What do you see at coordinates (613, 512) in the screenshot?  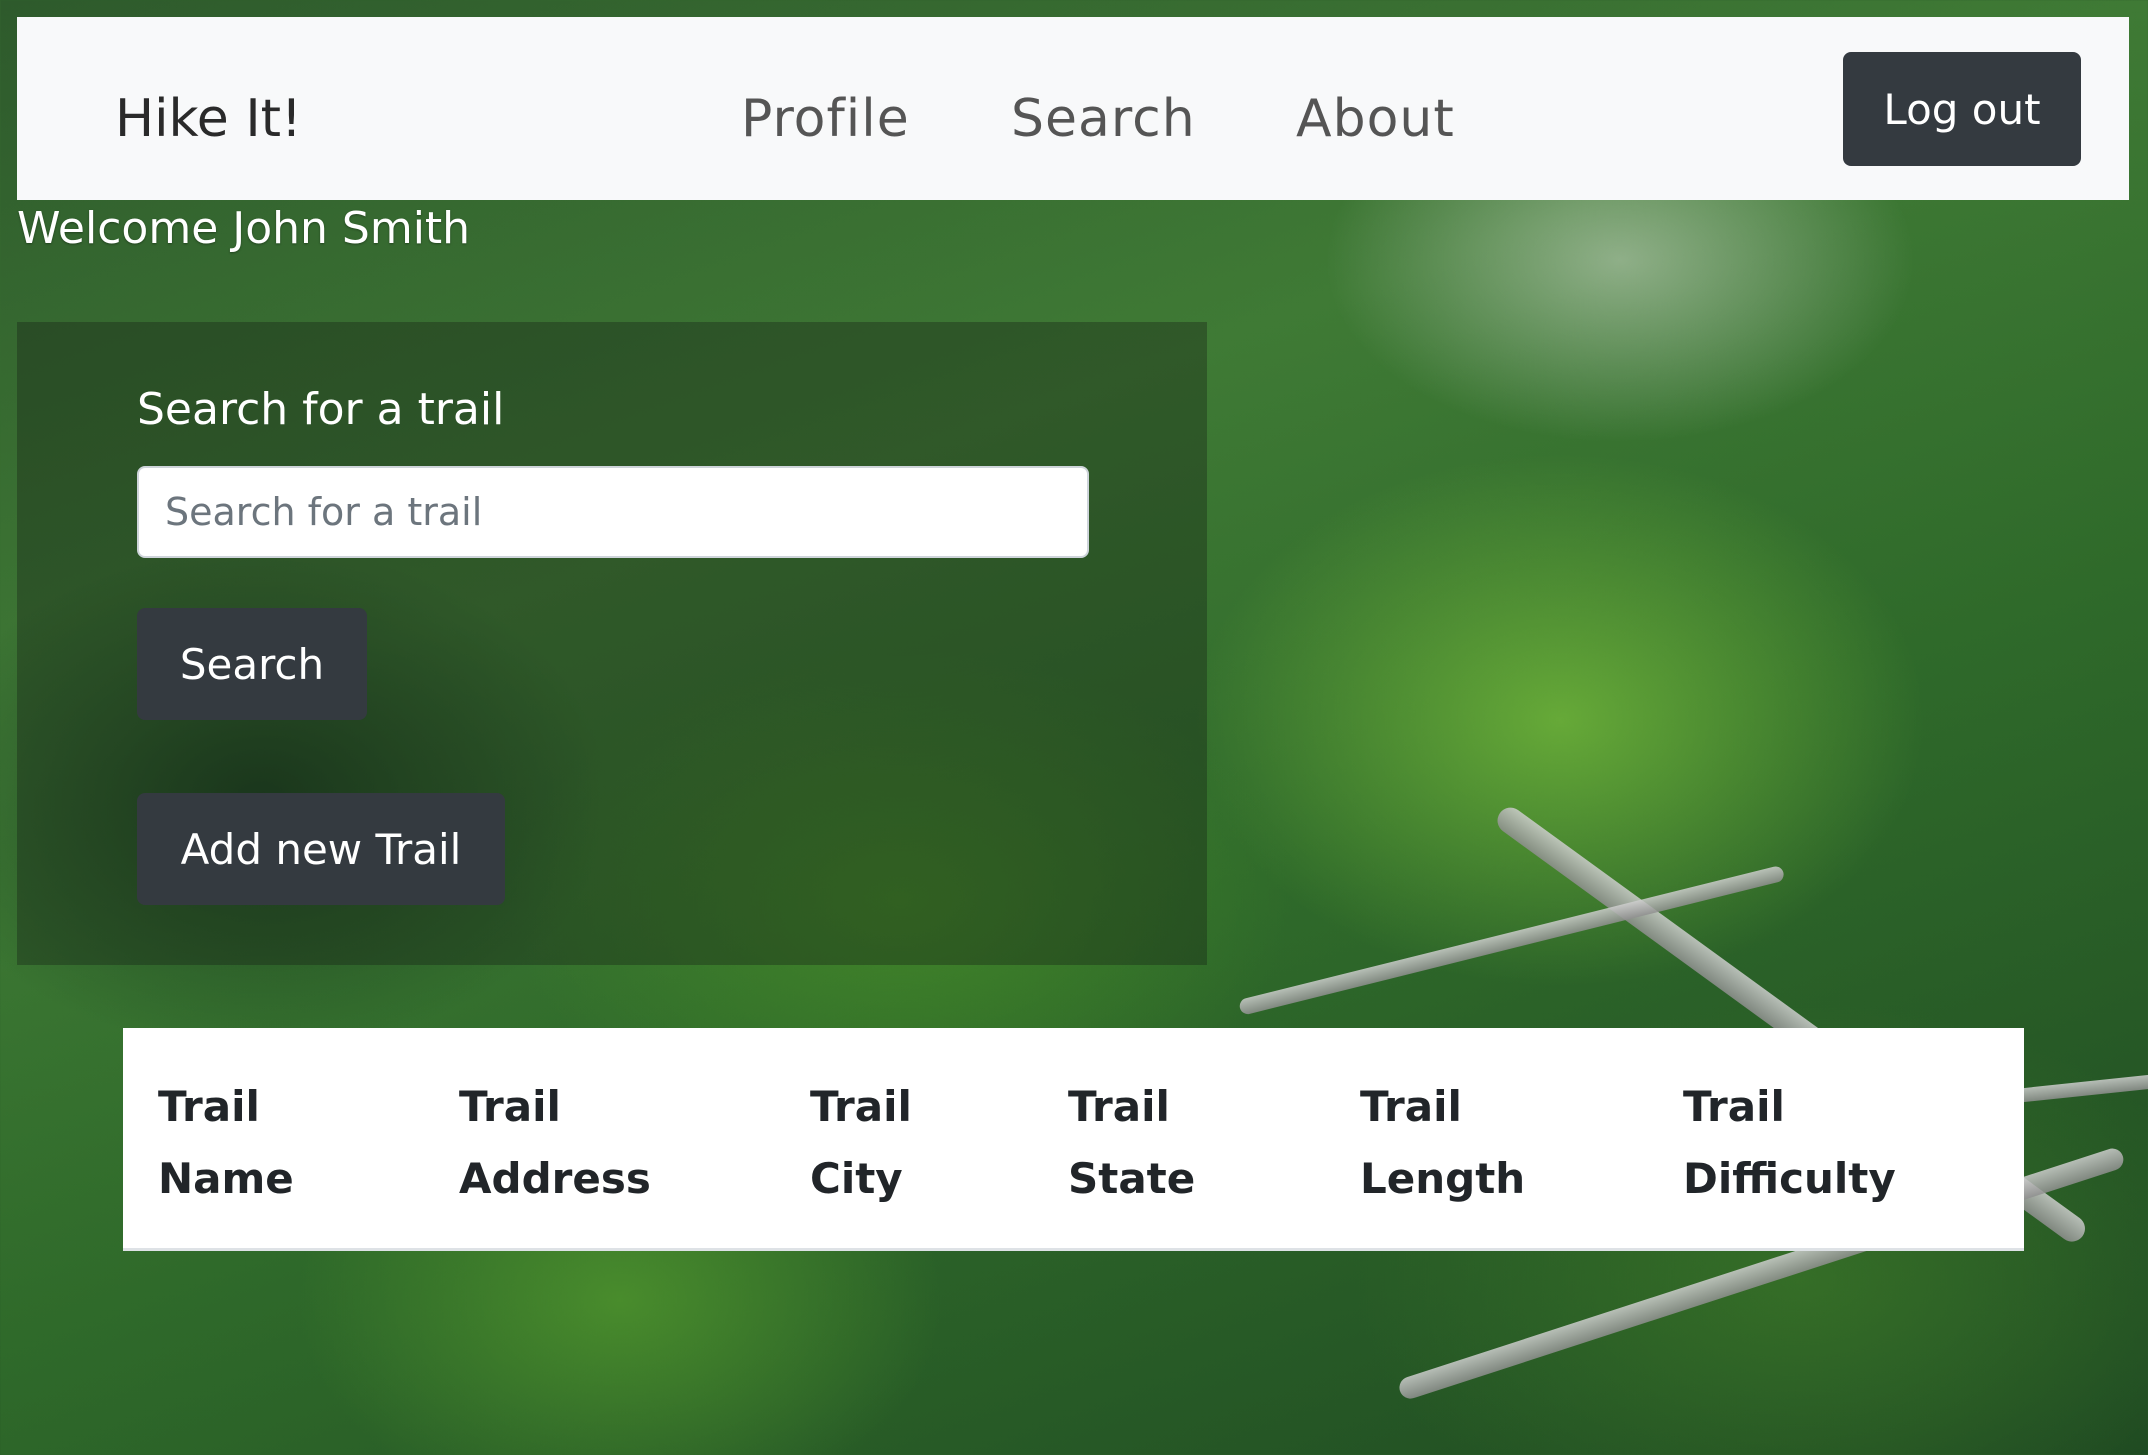 I see `search-input` at bounding box center [613, 512].